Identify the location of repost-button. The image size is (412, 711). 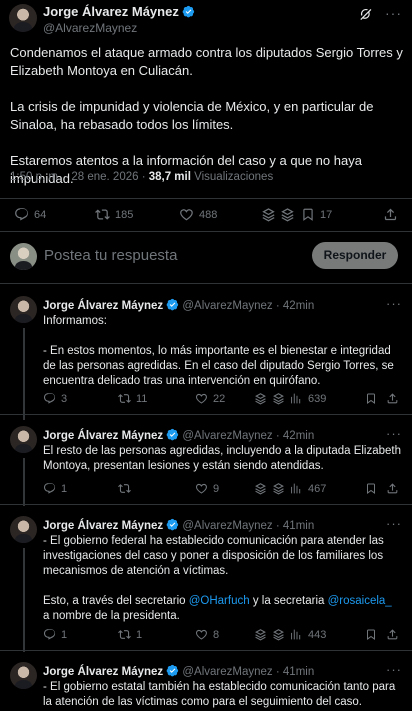
(127, 488).